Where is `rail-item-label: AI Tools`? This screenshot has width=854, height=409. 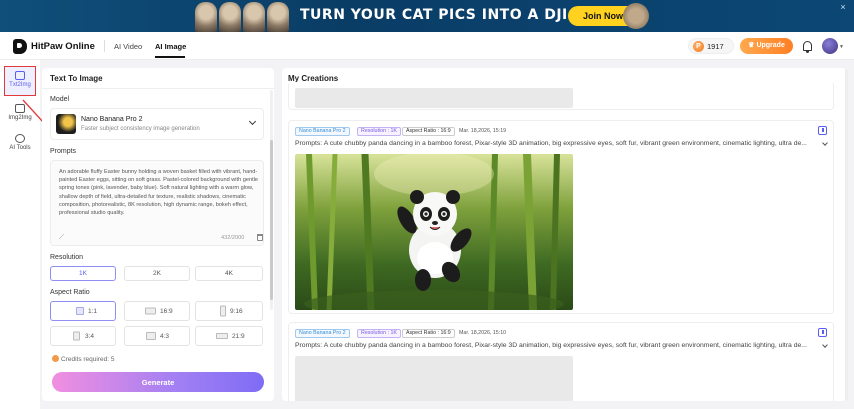
rail-item-label: AI Tools is located at coordinates (20, 148).